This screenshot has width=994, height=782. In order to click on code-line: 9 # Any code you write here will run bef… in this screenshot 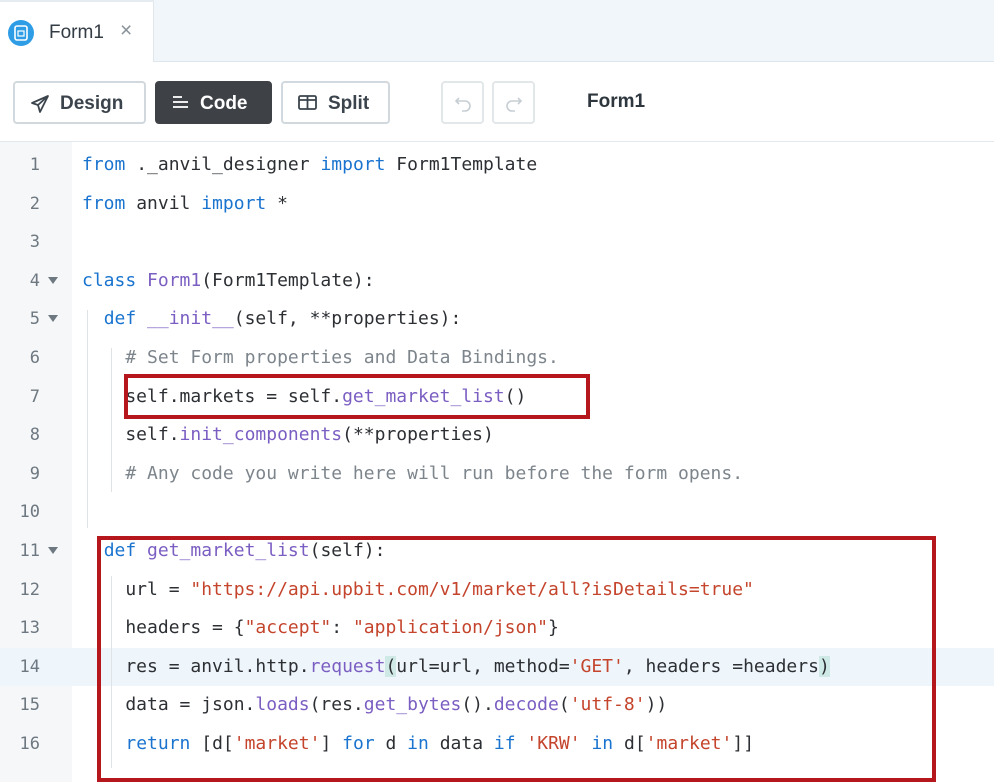, I will do `click(497, 474)`.